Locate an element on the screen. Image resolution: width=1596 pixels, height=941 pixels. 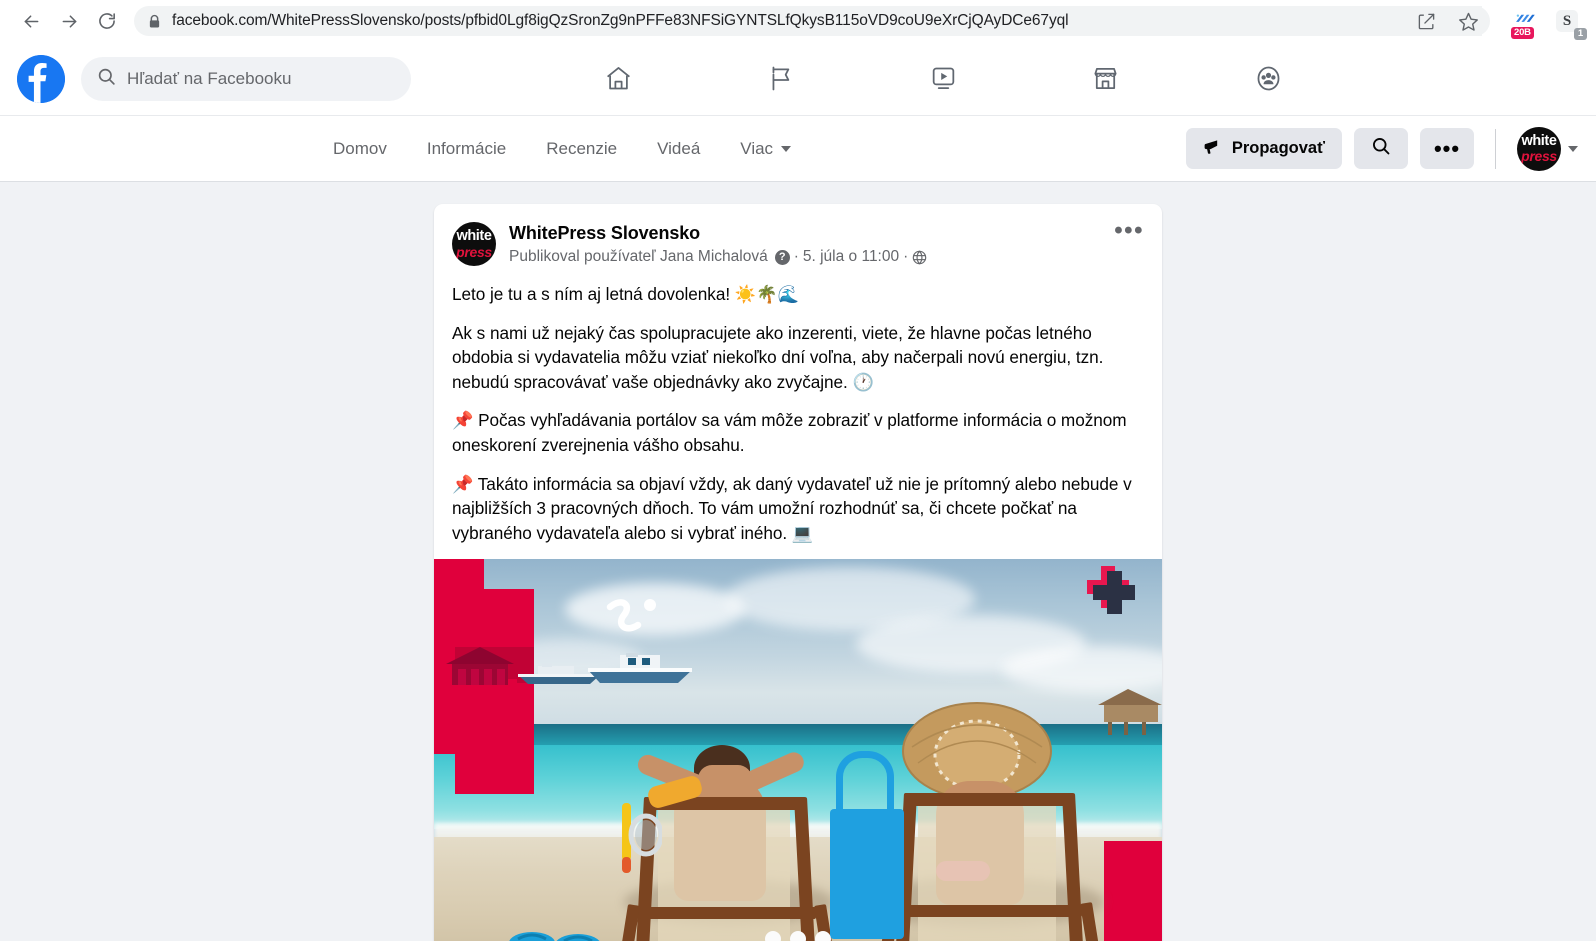
marketplace-icon is located at coordinates (1106, 79).